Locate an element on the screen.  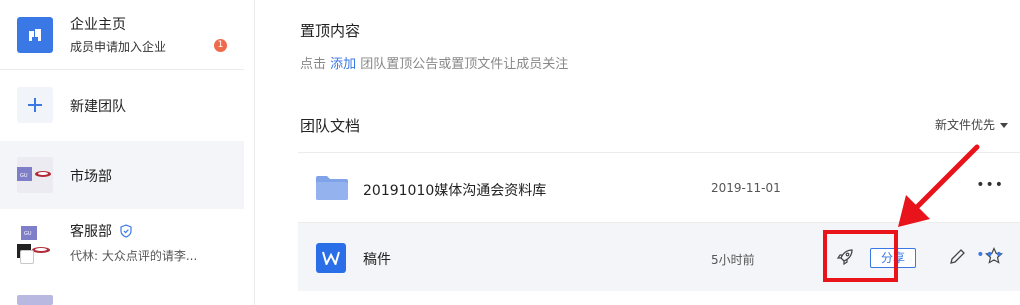
caret-down-icon is located at coordinates (1004, 125).